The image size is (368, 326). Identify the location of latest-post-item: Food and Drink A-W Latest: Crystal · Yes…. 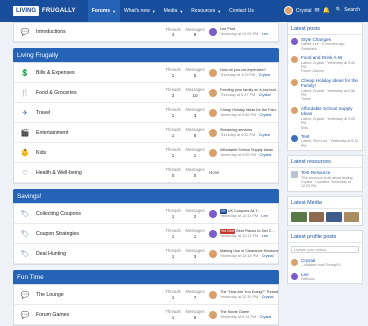
(325, 64).